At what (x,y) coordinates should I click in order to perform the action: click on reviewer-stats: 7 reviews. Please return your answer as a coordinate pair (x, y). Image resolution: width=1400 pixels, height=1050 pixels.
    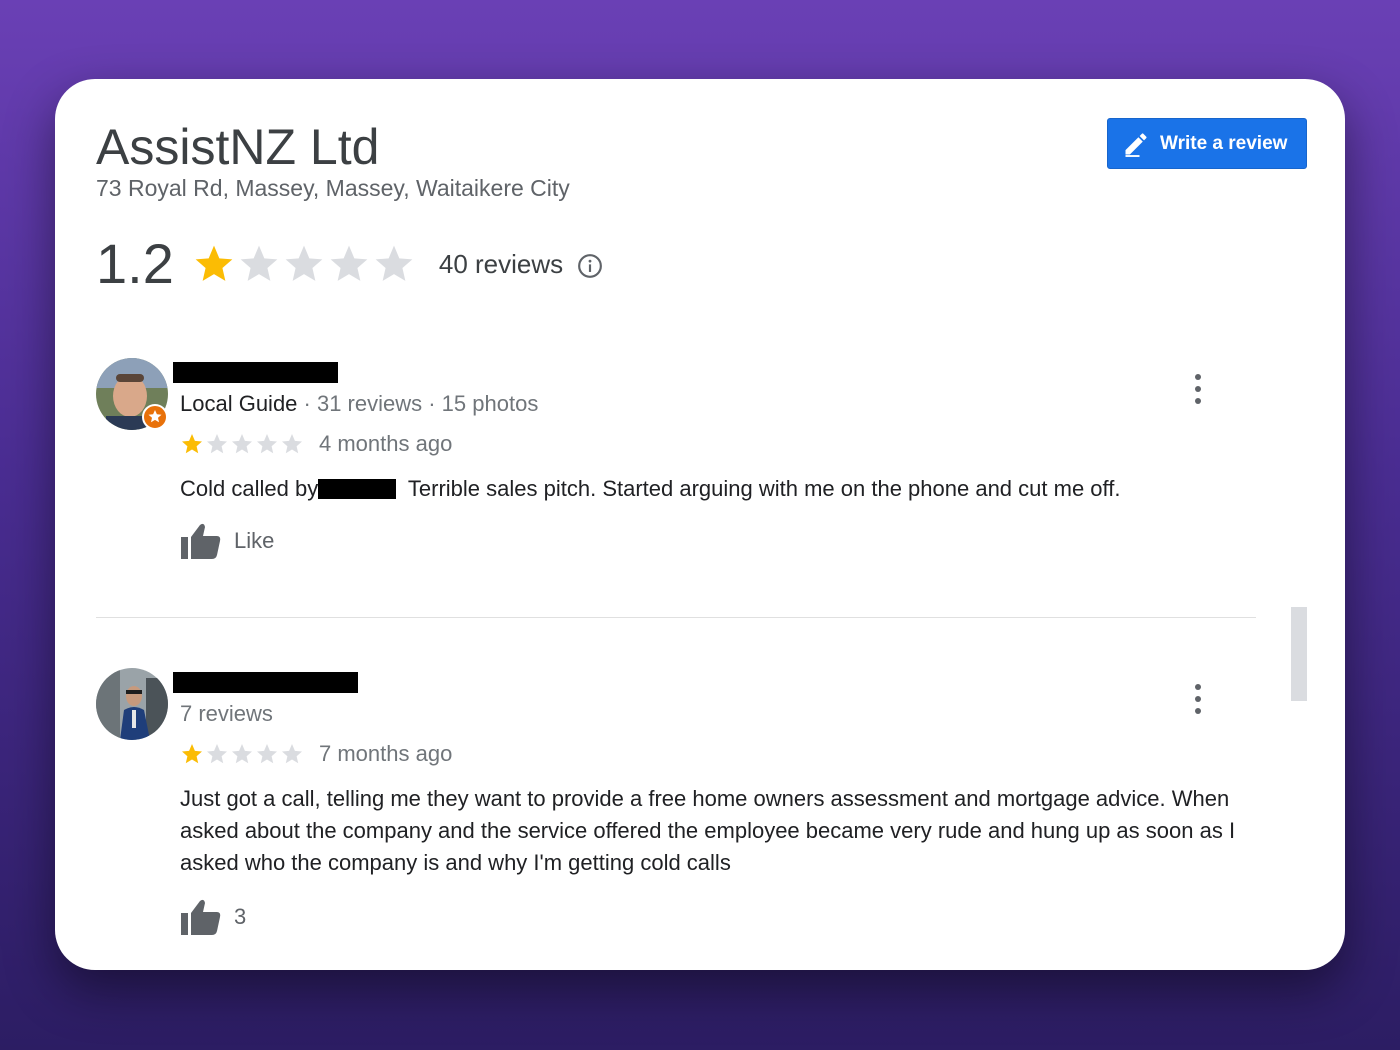
    Looking at the image, I should click on (226, 713).